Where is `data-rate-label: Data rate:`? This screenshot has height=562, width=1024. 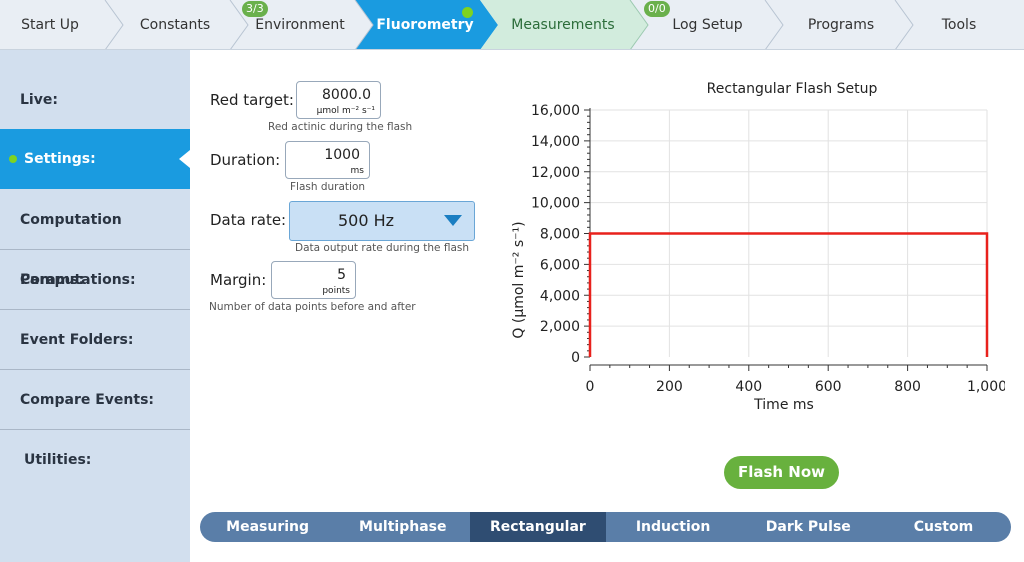 data-rate-label: Data rate: is located at coordinates (248, 220).